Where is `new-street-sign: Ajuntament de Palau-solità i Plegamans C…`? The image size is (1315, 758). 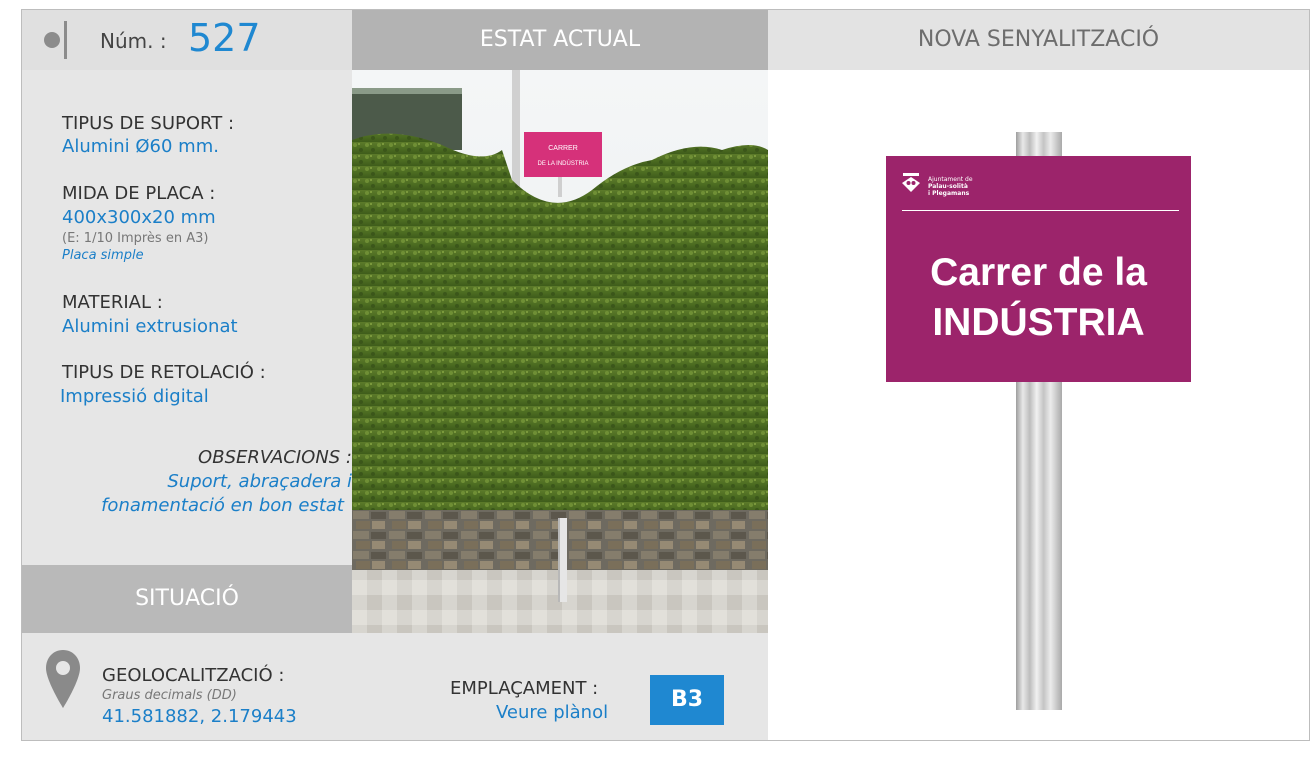
new-street-sign: Ajuntament de Palau-solità i Plegamans C… is located at coordinates (1038, 269).